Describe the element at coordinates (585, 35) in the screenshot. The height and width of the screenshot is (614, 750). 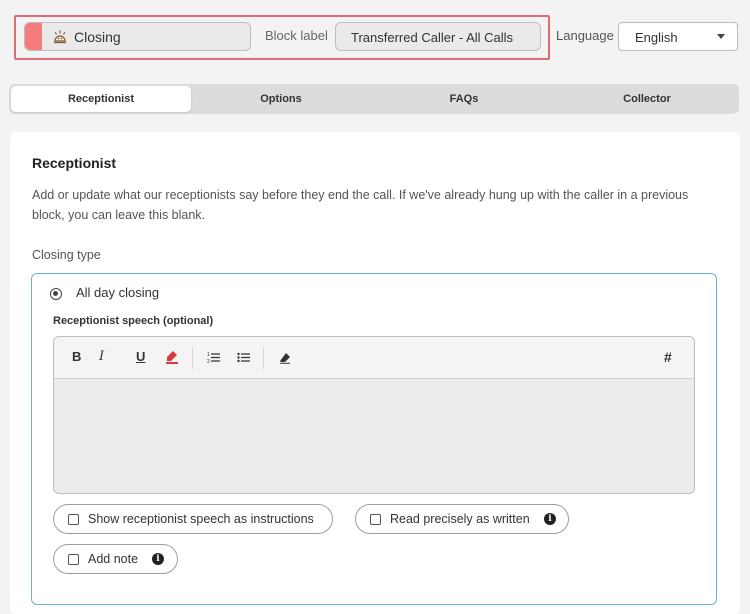
I see `language-caption: Language` at that location.